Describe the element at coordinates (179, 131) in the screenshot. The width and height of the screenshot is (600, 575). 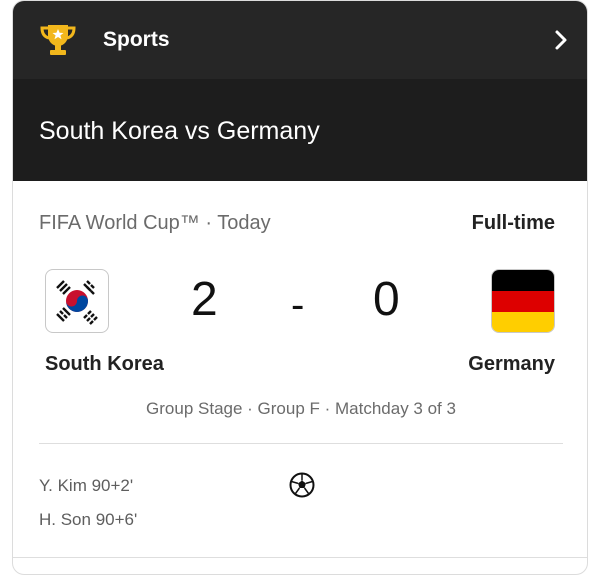
I see `match-title: South Korea vs Germany` at that location.